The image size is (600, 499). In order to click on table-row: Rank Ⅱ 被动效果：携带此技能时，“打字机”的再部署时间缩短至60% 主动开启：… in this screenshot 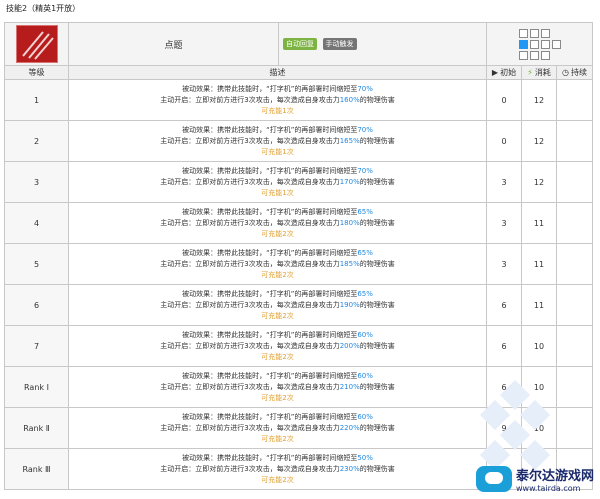, I will do `click(299, 428)`.